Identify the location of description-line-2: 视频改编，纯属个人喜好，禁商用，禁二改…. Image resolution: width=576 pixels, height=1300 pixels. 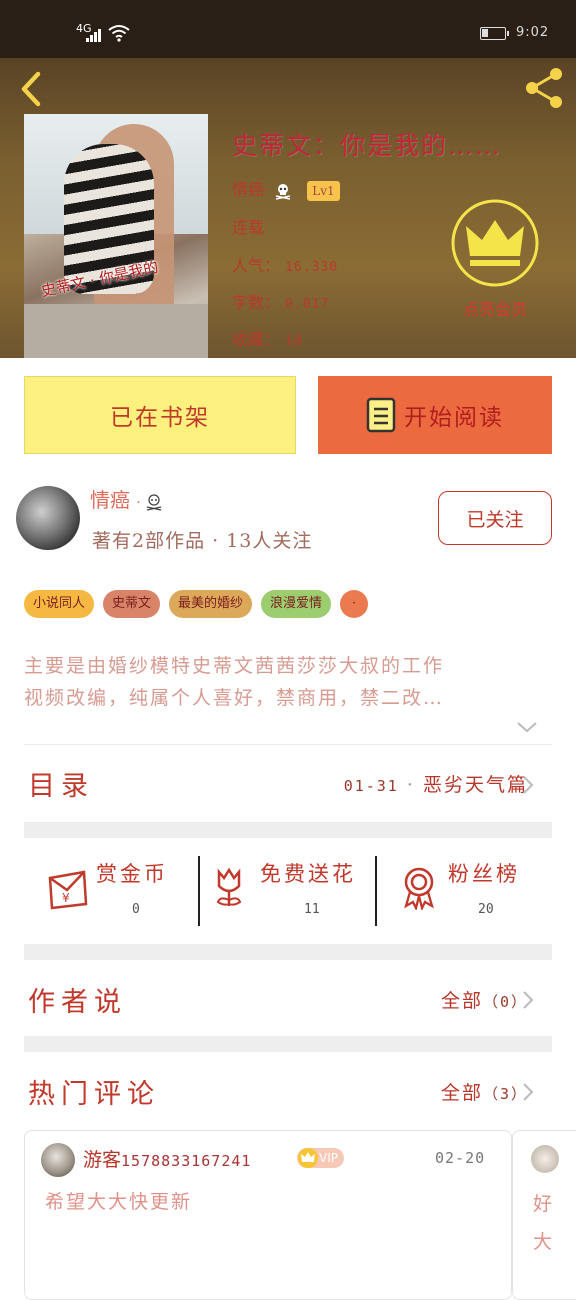
(234, 698).